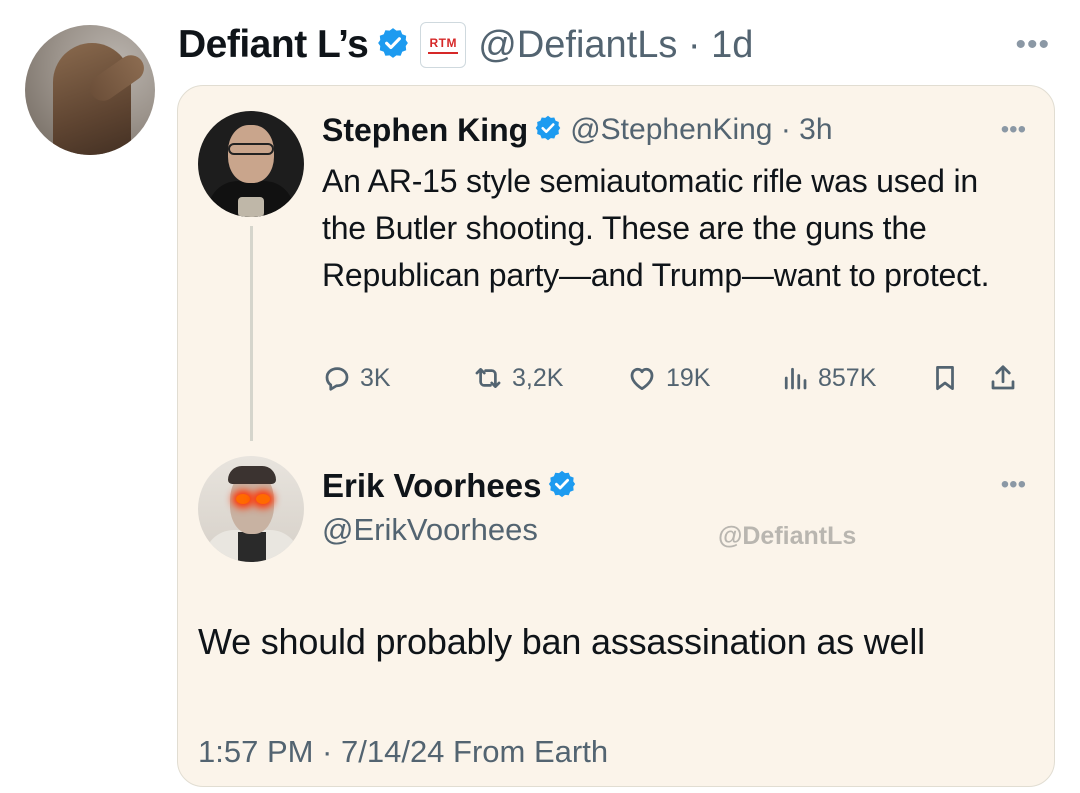  What do you see at coordinates (425, 130) in the screenshot?
I see `quoted-author-name: Stephen King` at bounding box center [425, 130].